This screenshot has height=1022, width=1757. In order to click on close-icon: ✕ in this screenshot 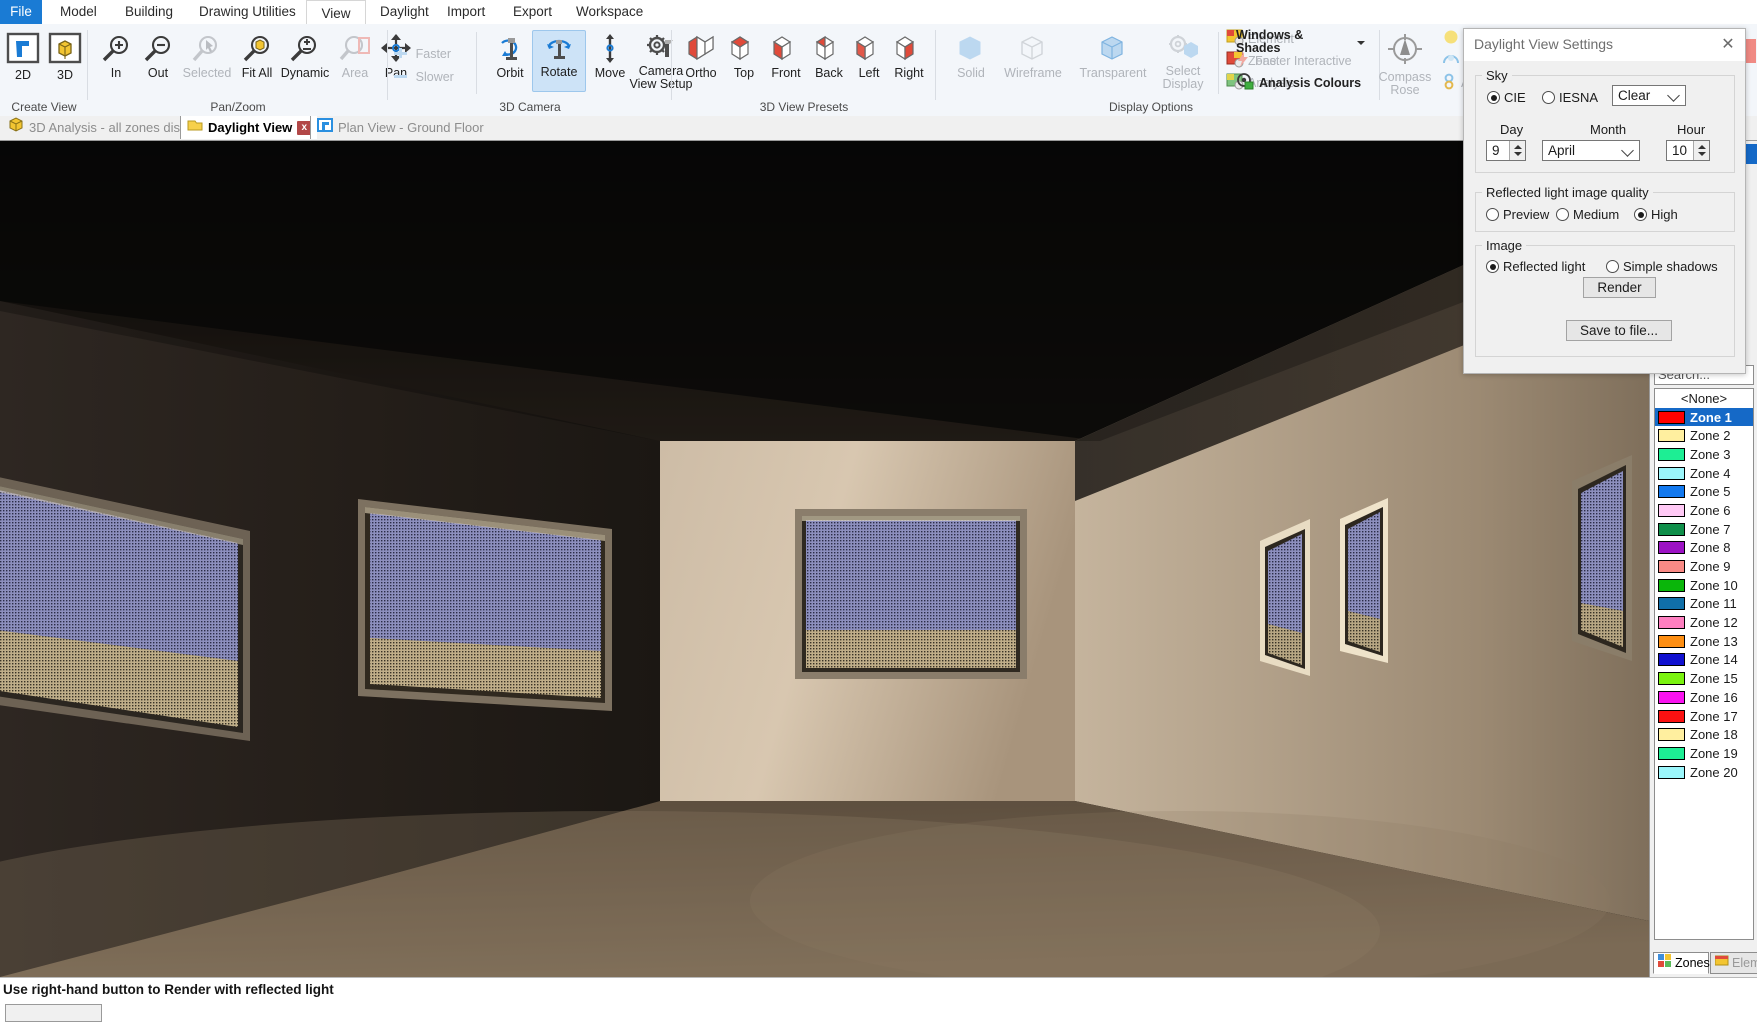, I will do `click(1728, 45)`.